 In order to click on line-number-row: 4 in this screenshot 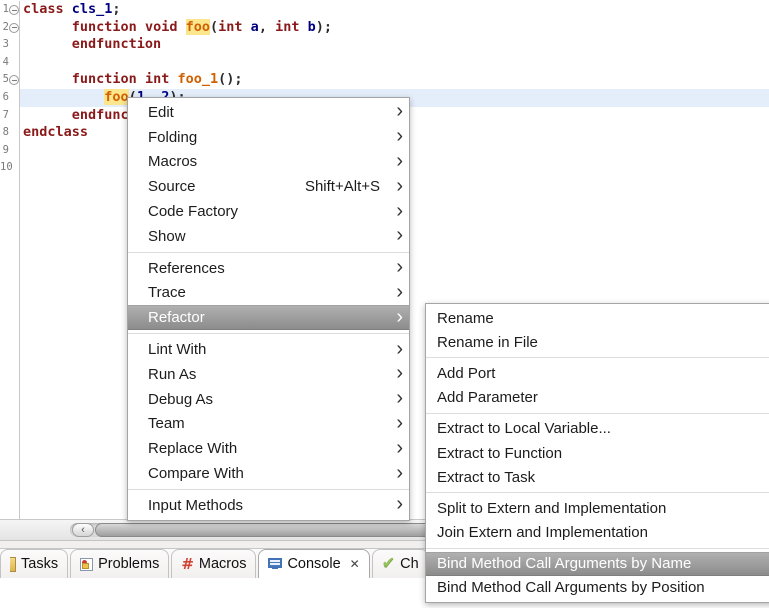, I will do `click(9, 63)`.